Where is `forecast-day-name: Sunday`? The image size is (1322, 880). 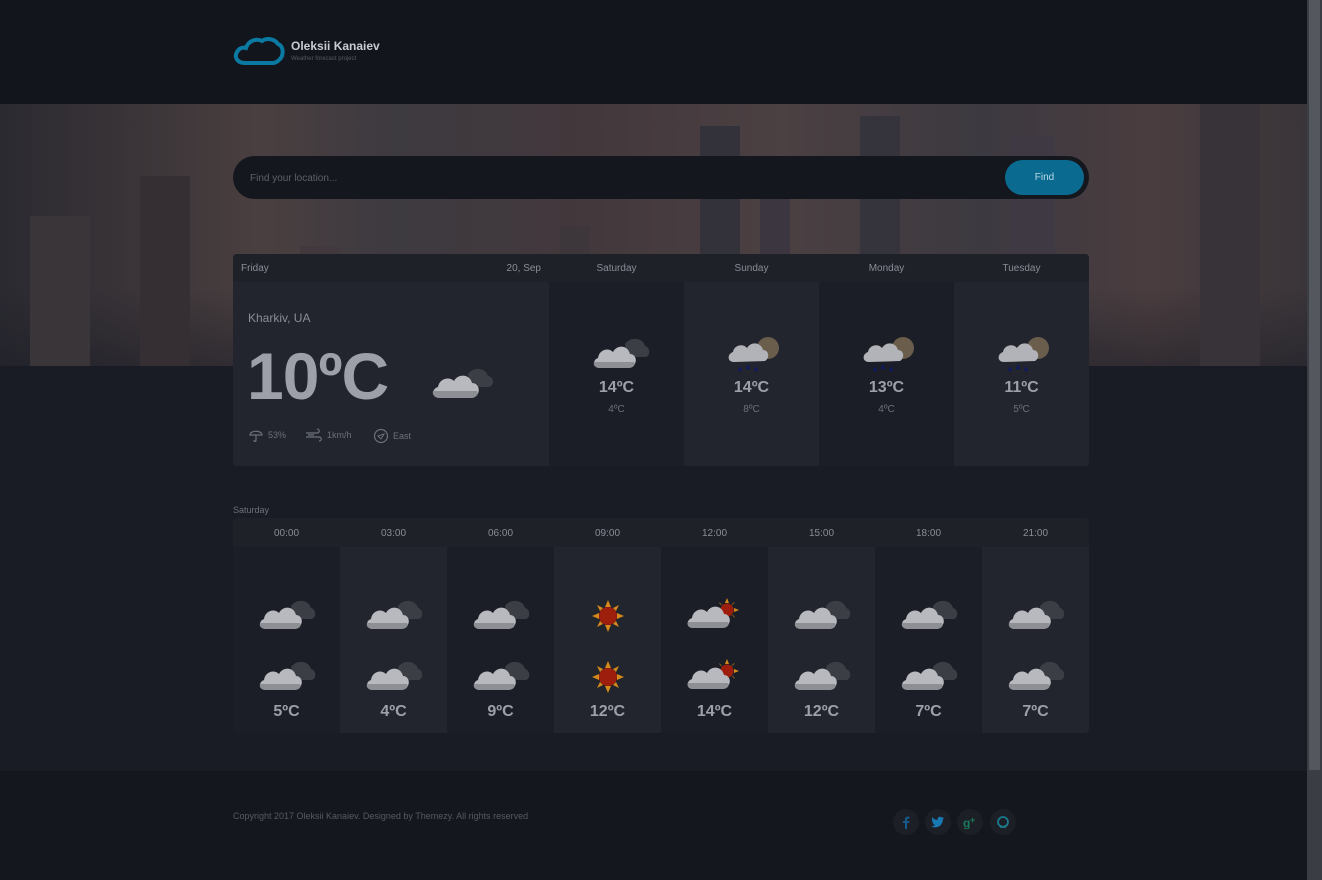 forecast-day-name: Sunday is located at coordinates (751, 268).